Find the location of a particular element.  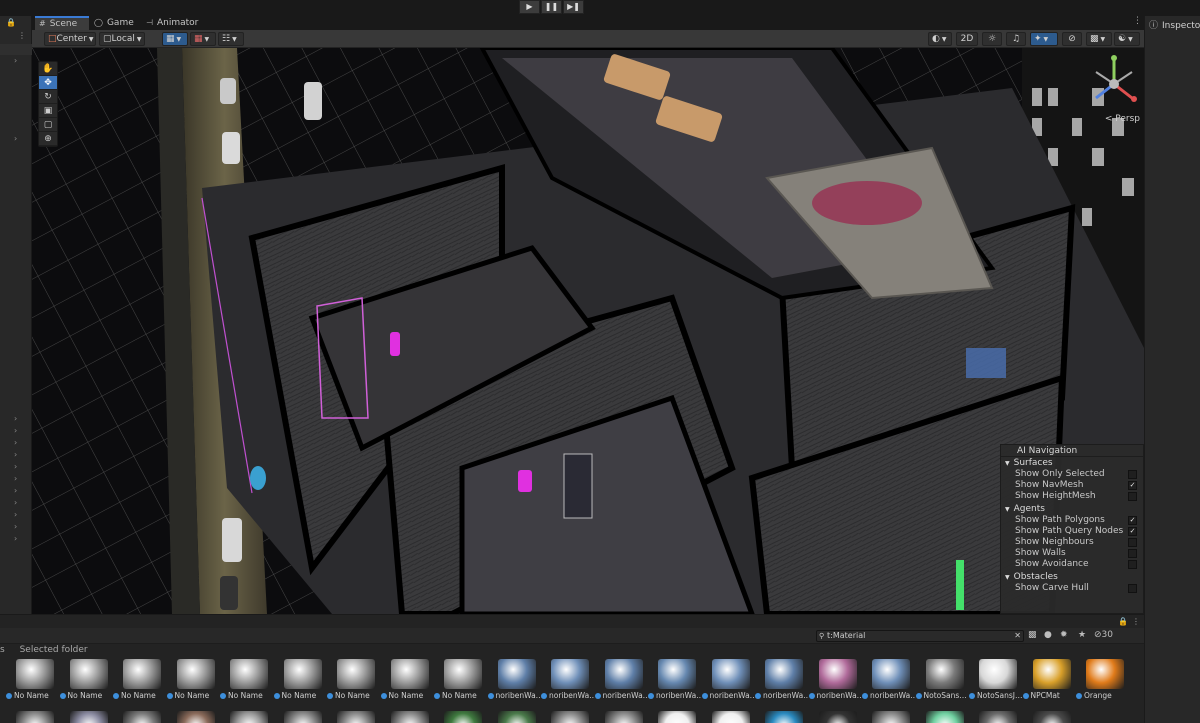

tab-inspector: ⓘ Inspector is located at coordinates (1174, 24).